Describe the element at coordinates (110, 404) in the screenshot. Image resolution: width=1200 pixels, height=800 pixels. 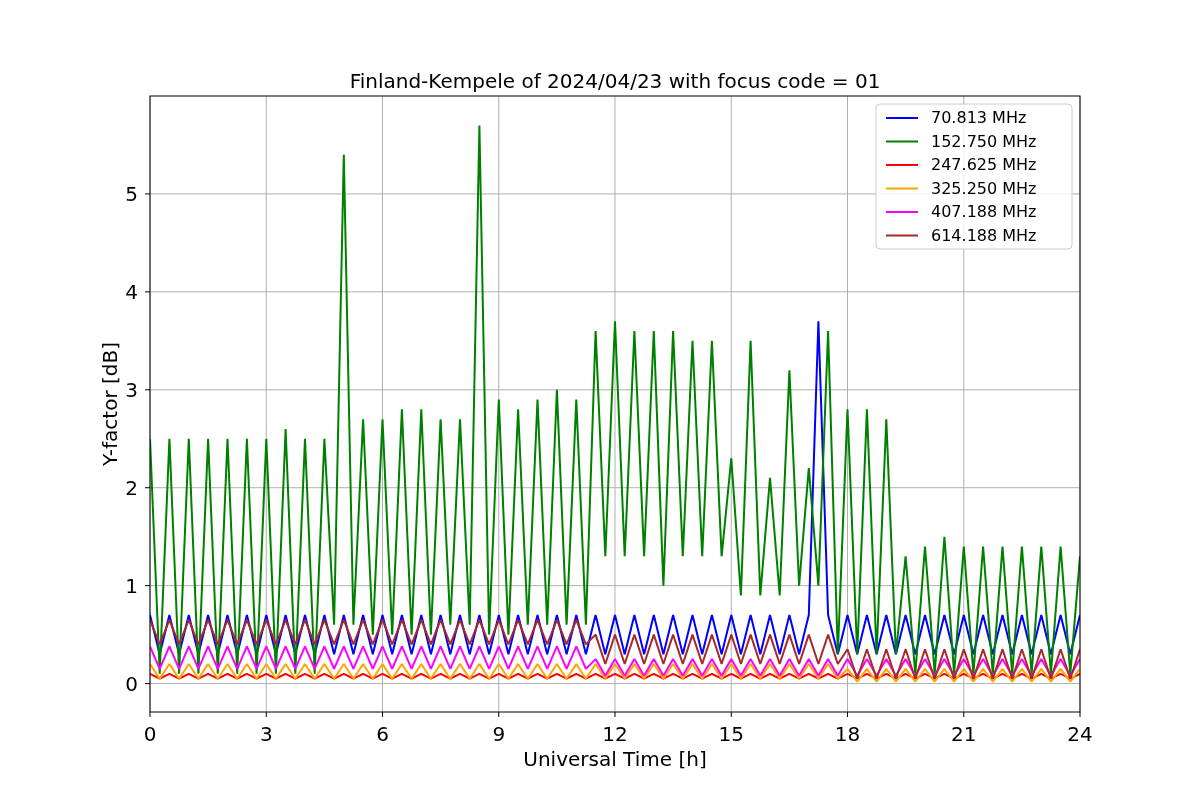
I see `y-axis-label: Y-factor [dB]` at that location.